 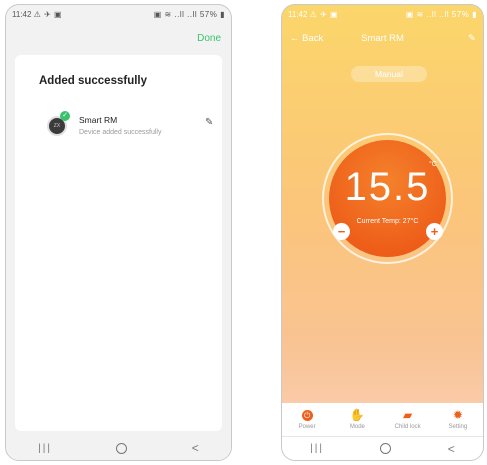 I want to click on tab-mode: ✋ Mode, so click(x=357, y=418).